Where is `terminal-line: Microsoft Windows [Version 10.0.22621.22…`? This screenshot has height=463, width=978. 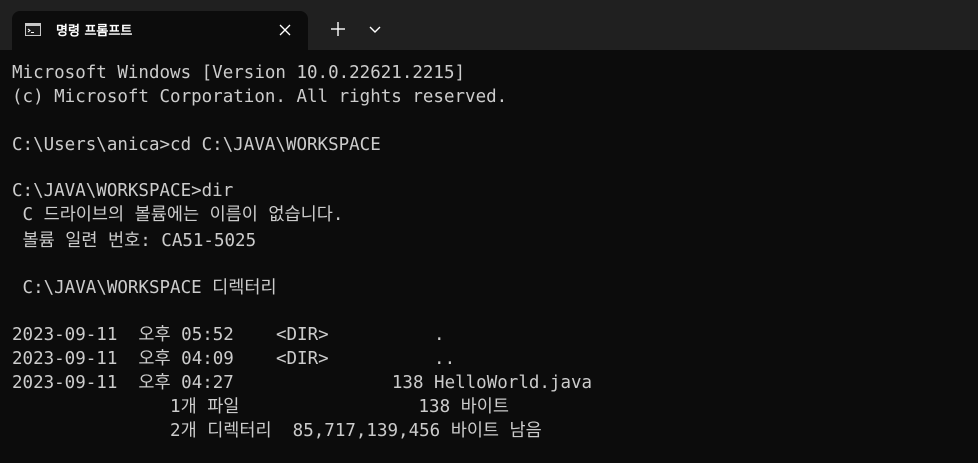 terminal-line: Microsoft Windows [Version 10.0.22621.22… is located at coordinates (239, 73).